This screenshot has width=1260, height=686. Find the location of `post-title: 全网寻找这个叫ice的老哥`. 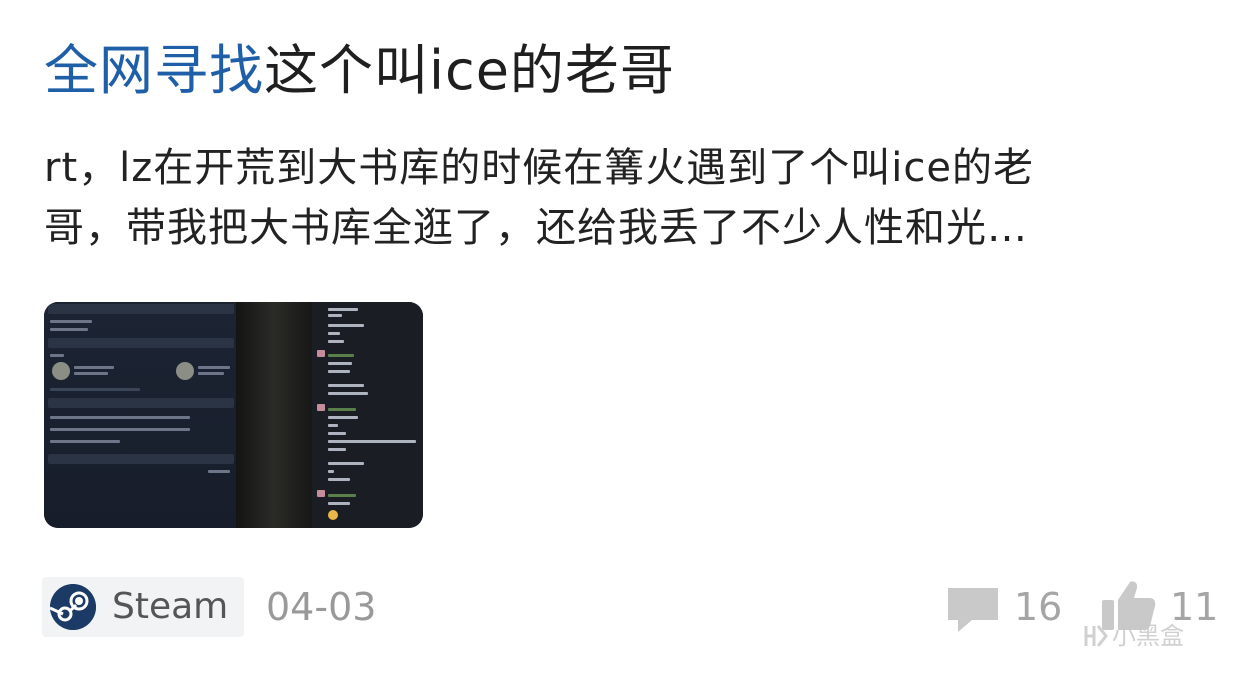

post-title: 全网寻找这个叫ice的老哥 is located at coordinates (359, 71).